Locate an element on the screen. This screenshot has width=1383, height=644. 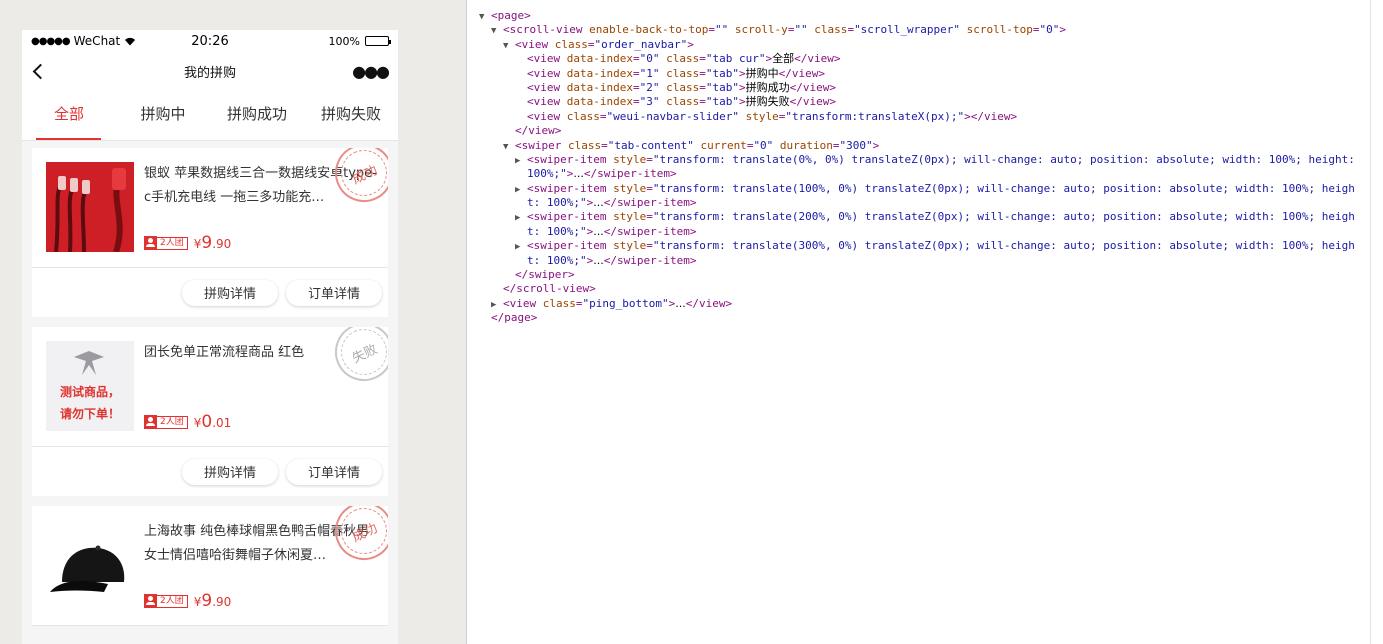
back-button is located at coordinates (37, 71).